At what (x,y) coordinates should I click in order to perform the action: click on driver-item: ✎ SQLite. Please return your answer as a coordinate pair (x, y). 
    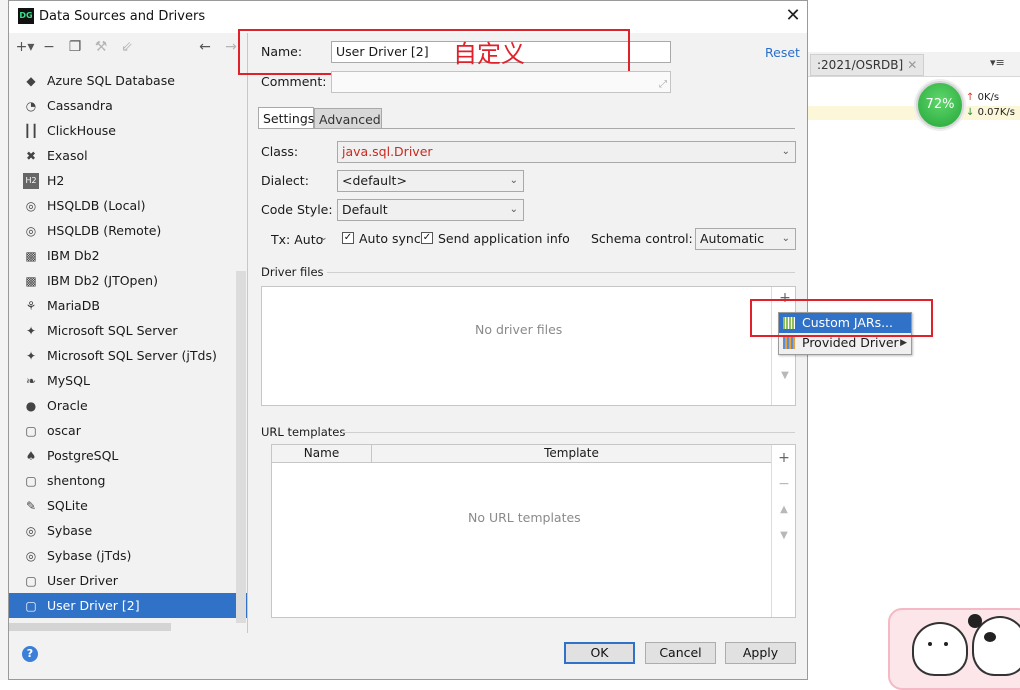
    Looking at the image, I should click on (128, 505).